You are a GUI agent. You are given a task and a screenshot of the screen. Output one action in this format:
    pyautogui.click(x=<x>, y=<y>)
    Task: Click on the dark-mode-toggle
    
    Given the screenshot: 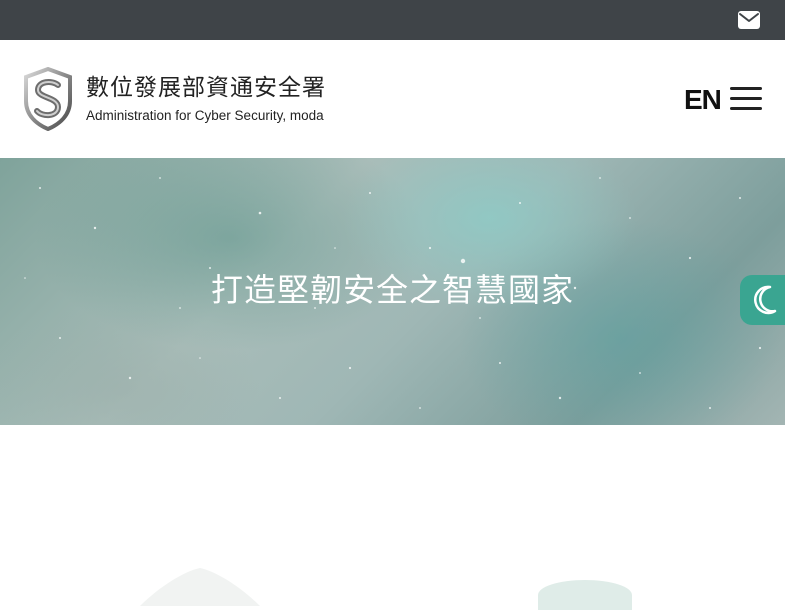 What is the action you would take?
    pyautogui.click(x=762, y=300)
    